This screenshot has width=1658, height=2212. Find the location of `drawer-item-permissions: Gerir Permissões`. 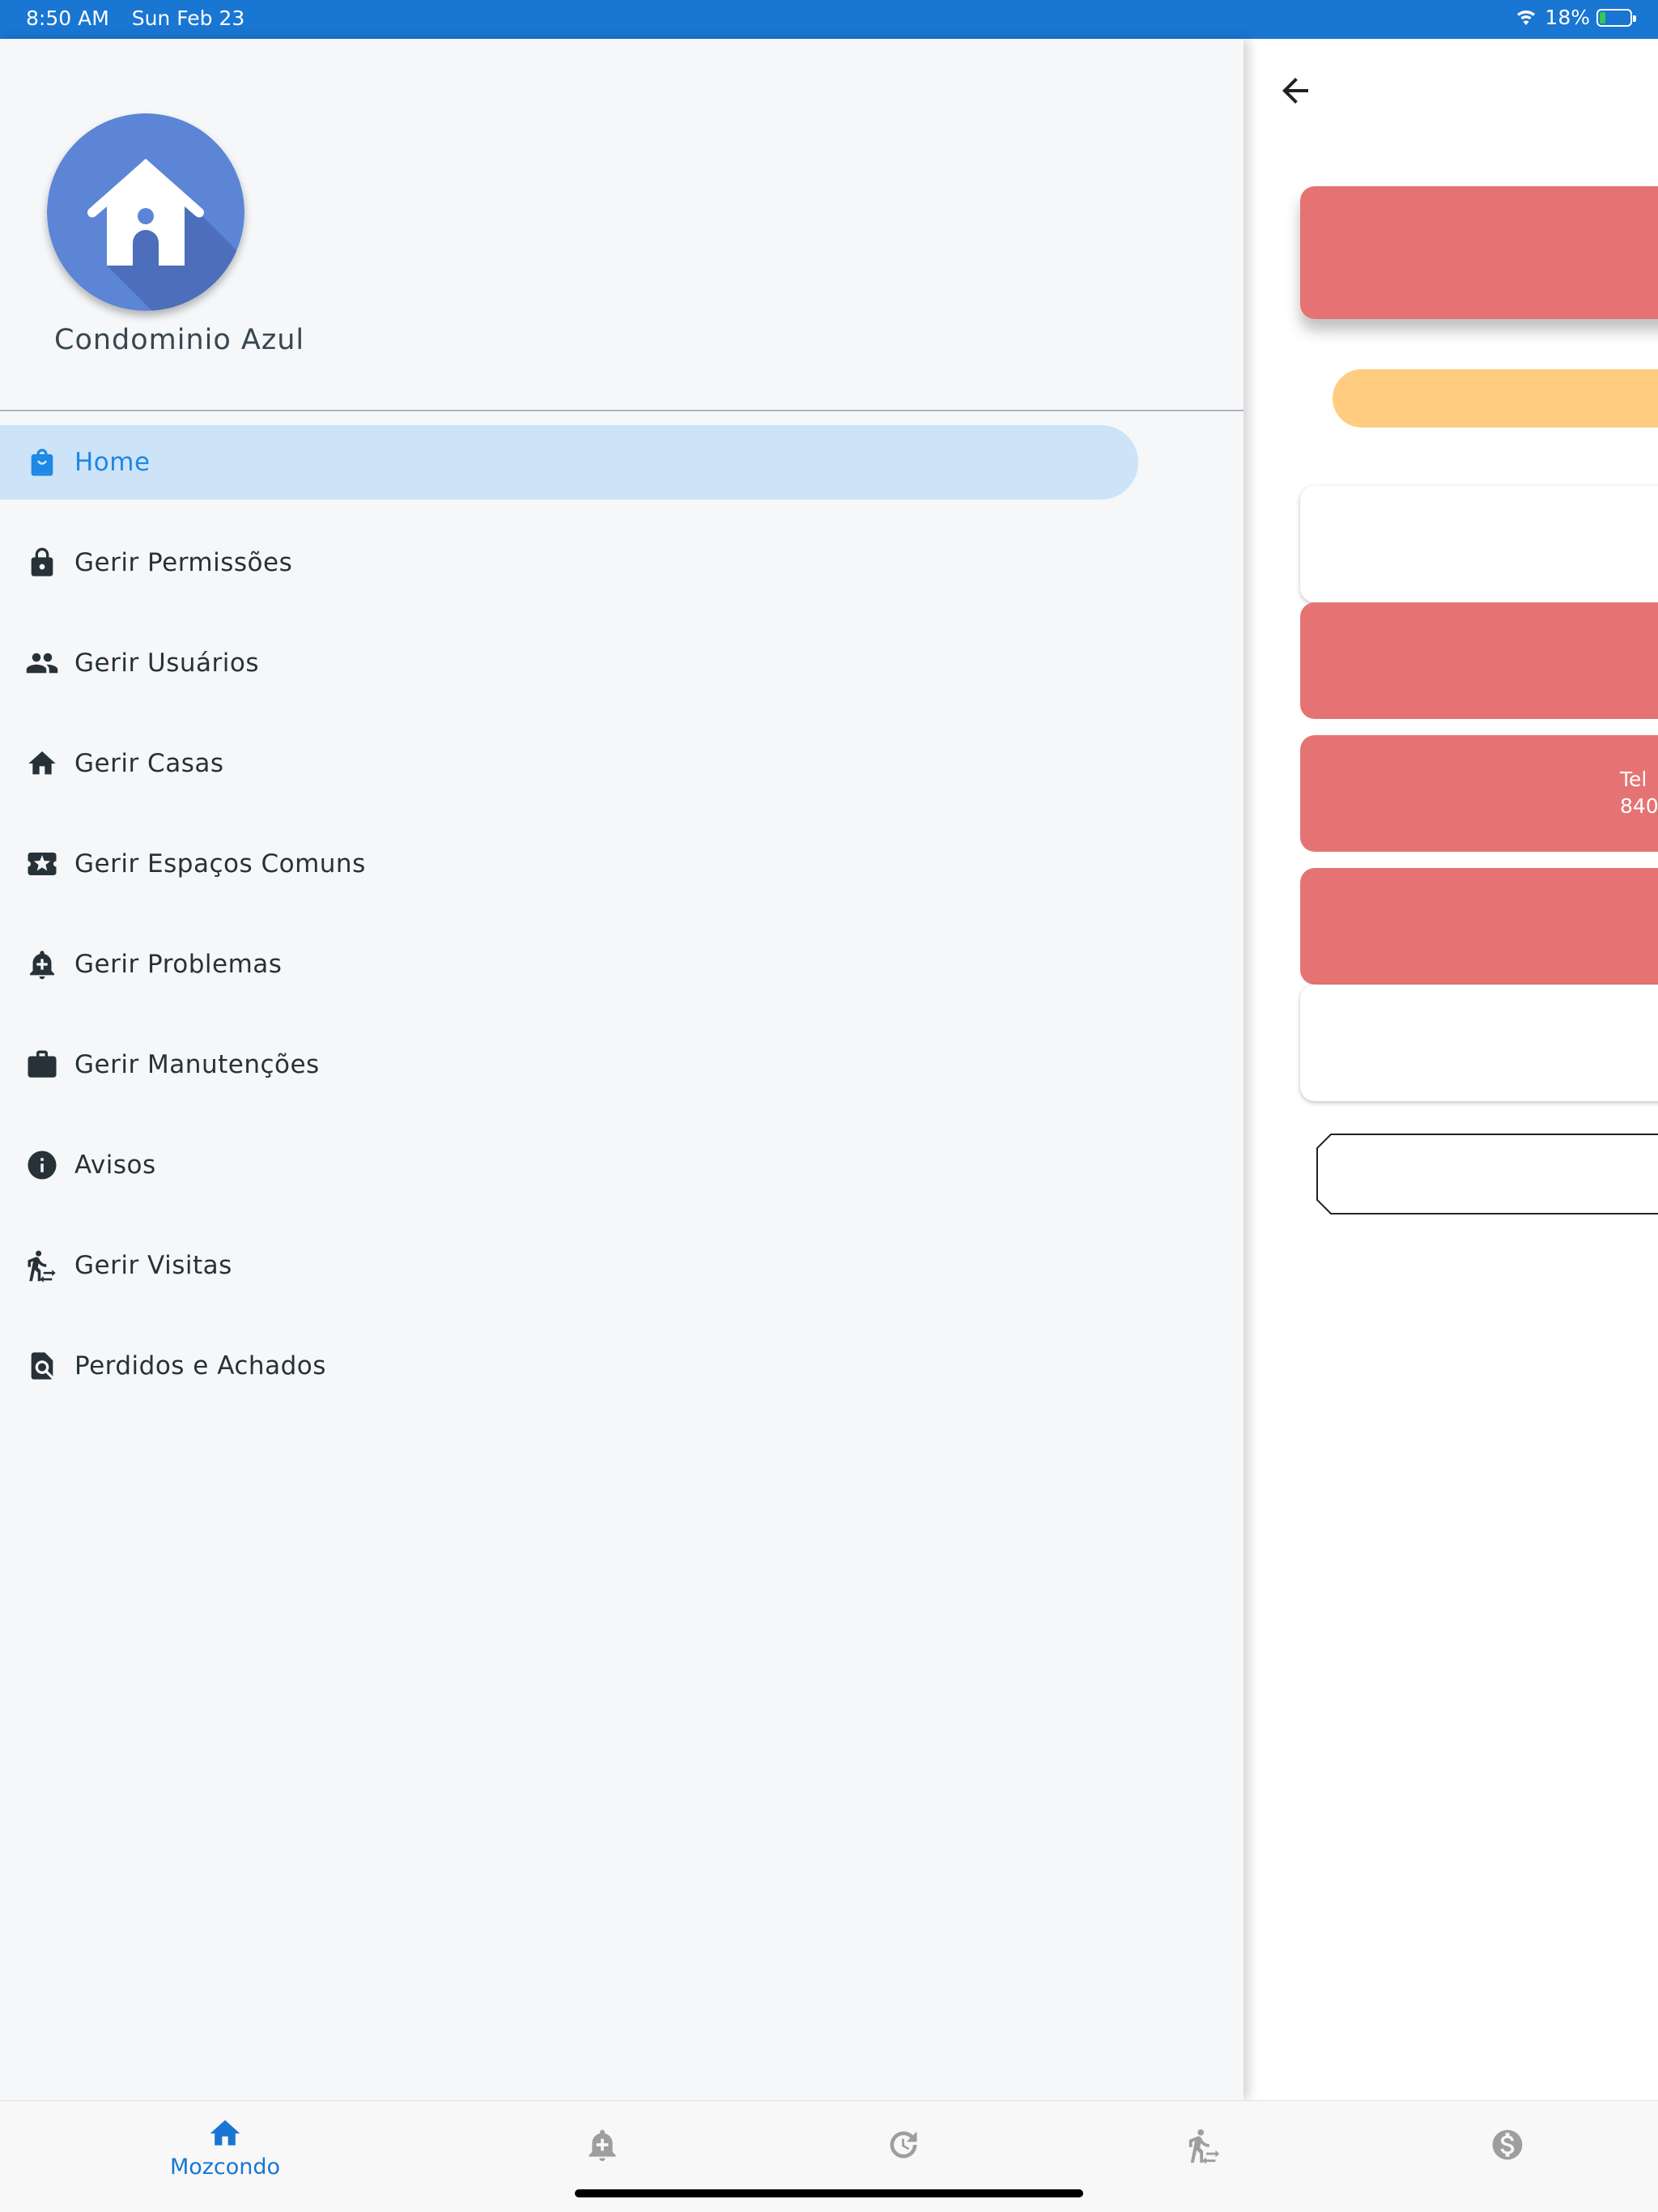

drawer-item-permissions: Gerir Permissões is located at coordinates (569, 563).